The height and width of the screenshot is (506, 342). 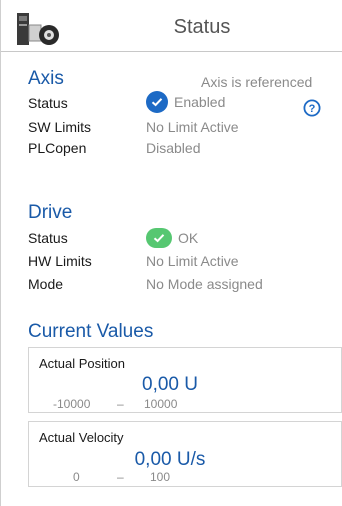 I want to click on drive-status-label: Status, so click(x=48, y=238).